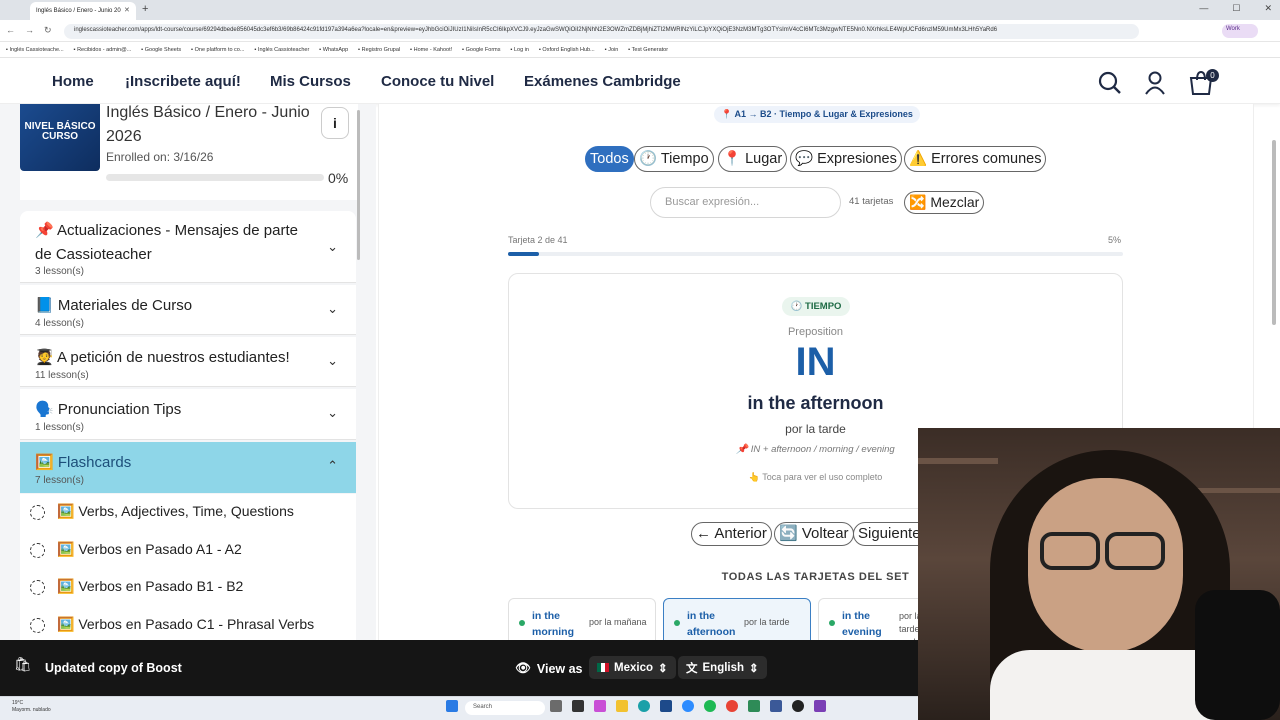 The width and height of the screenshot is (1280, 720). Describe the element at coordinates (188, 467) in the screenshot. I see `section-flashcards: 🖼️ Flashcards 7 lesson(s) ⌃` at that location.